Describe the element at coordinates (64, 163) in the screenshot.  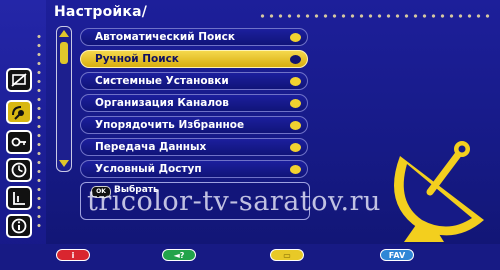
I see `scroll-down-icon` at that location.